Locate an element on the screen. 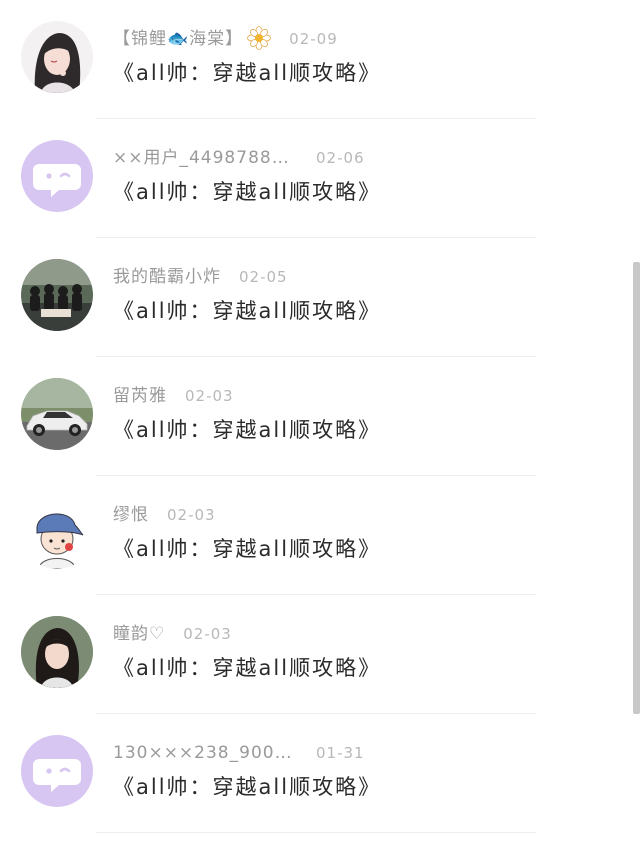  username: 缪恨 is located at coordinates (131, 515).